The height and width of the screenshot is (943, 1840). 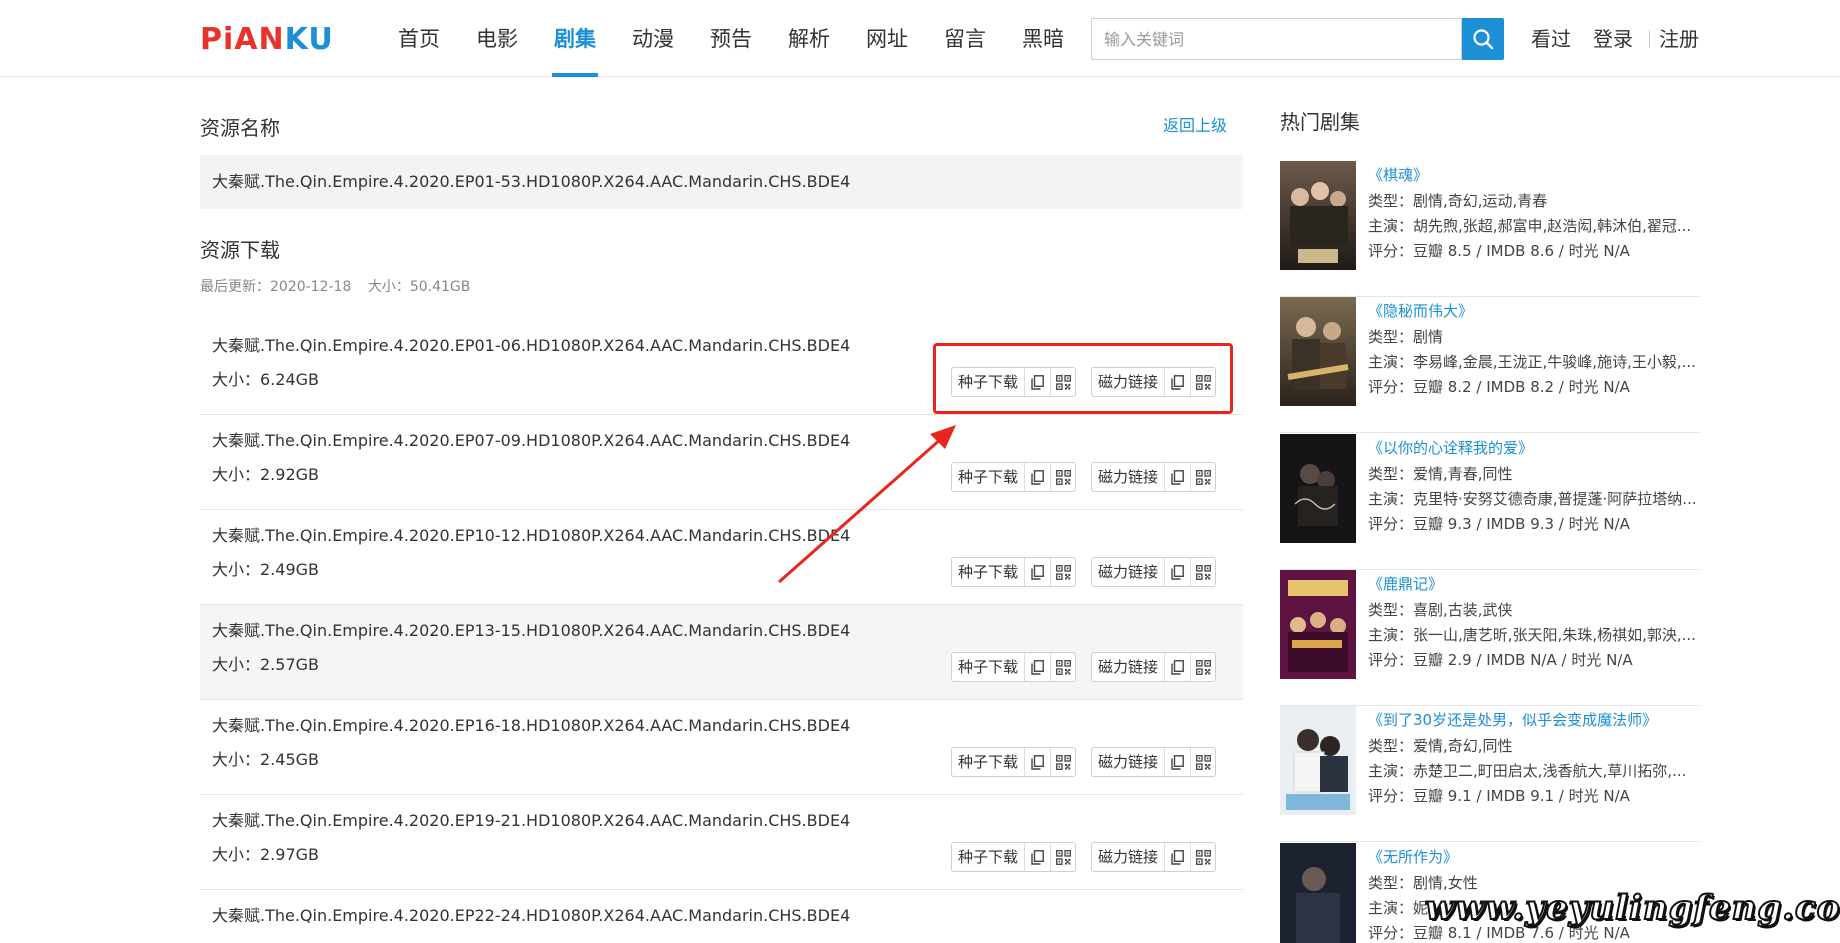 I want to click on hot-series-title: 《以你的心诠释我的爱》, so click(x=1450, y=448).